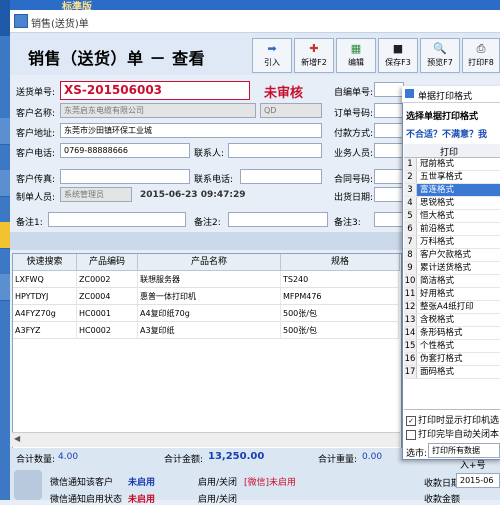 The height and width of the screenshot is (505, 500). I want to click on total-weight-label: 合计重量:, so click(338, 460).